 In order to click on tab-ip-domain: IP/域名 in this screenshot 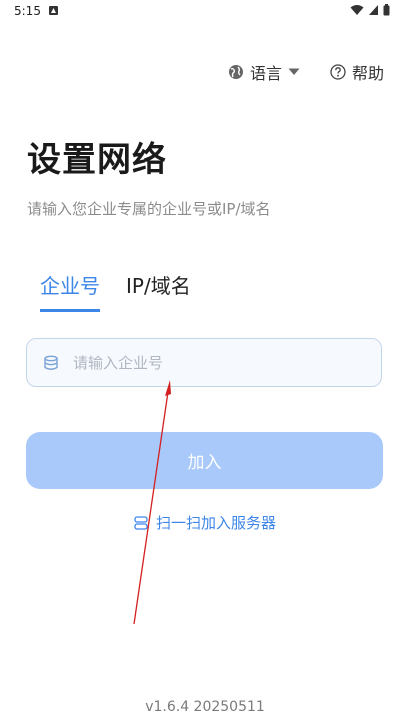, I will do `click(158, 291)`.